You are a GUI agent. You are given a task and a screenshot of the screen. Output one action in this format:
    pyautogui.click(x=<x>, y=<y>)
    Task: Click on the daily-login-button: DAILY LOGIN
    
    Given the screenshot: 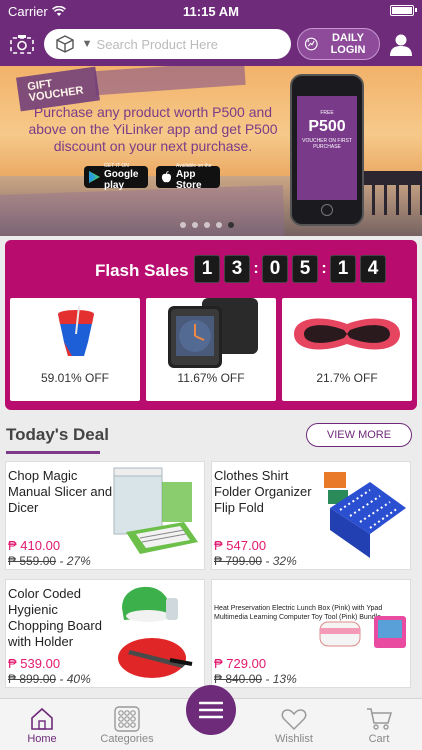 What is the action you would take?
    pyautogui.click(x=339, y=44)
    